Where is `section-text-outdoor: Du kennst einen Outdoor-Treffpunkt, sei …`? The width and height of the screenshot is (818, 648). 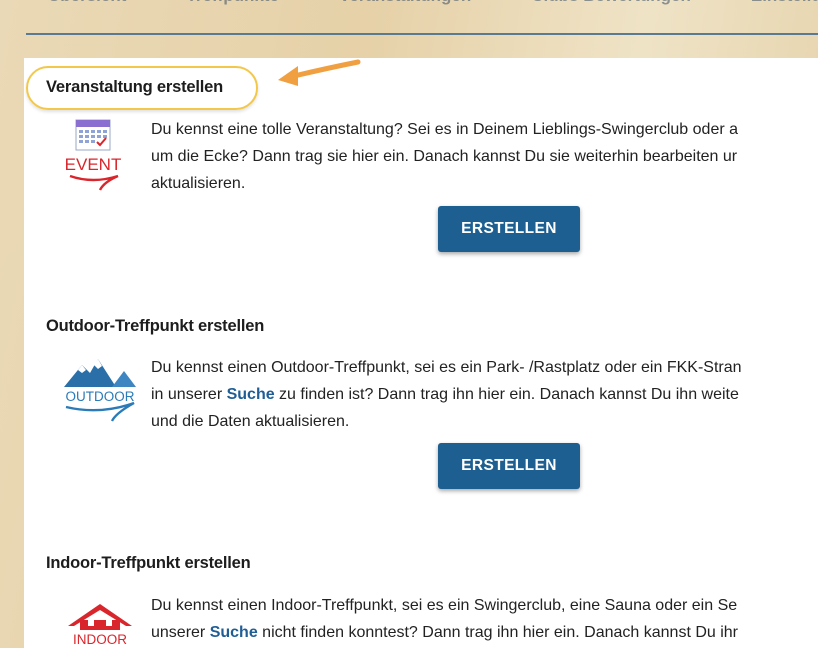 section-text-outdoor: Du kennst einen Outdoor-Treffpunkt, sei … is located at coordinates (484, 394).